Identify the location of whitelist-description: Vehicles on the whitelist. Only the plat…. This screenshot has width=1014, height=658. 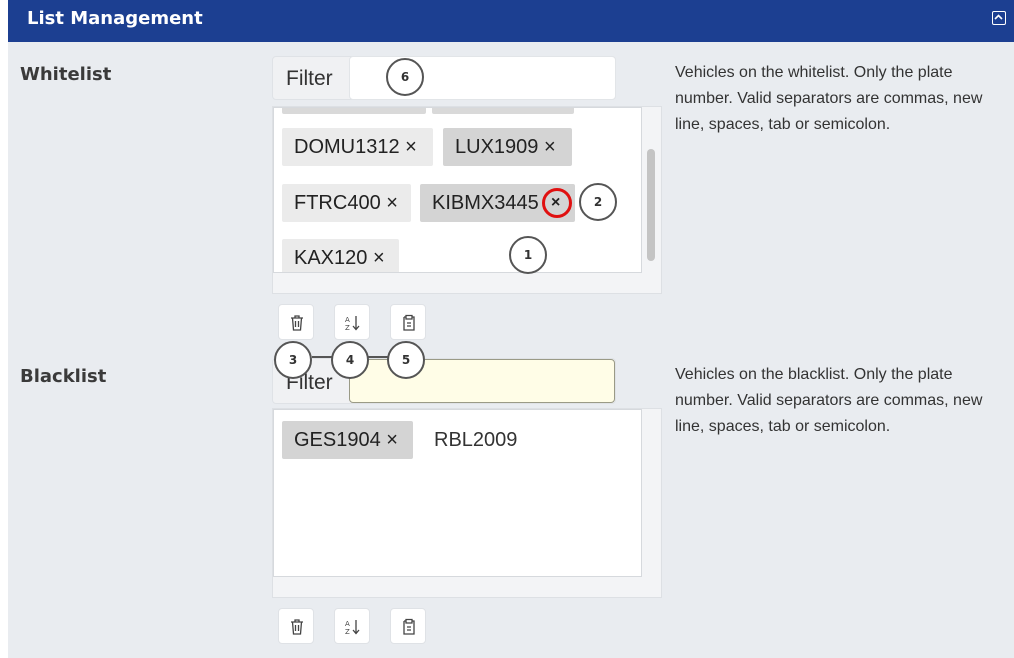
(829, 98).